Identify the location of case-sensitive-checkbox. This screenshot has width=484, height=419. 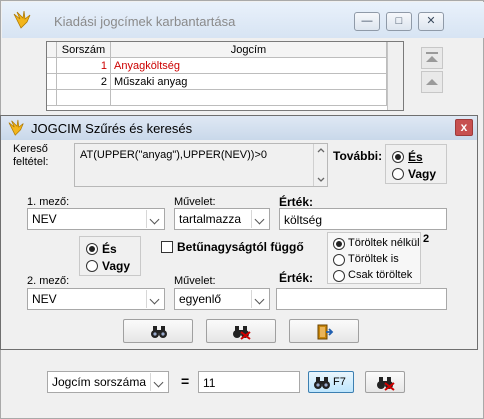
(167, 247).